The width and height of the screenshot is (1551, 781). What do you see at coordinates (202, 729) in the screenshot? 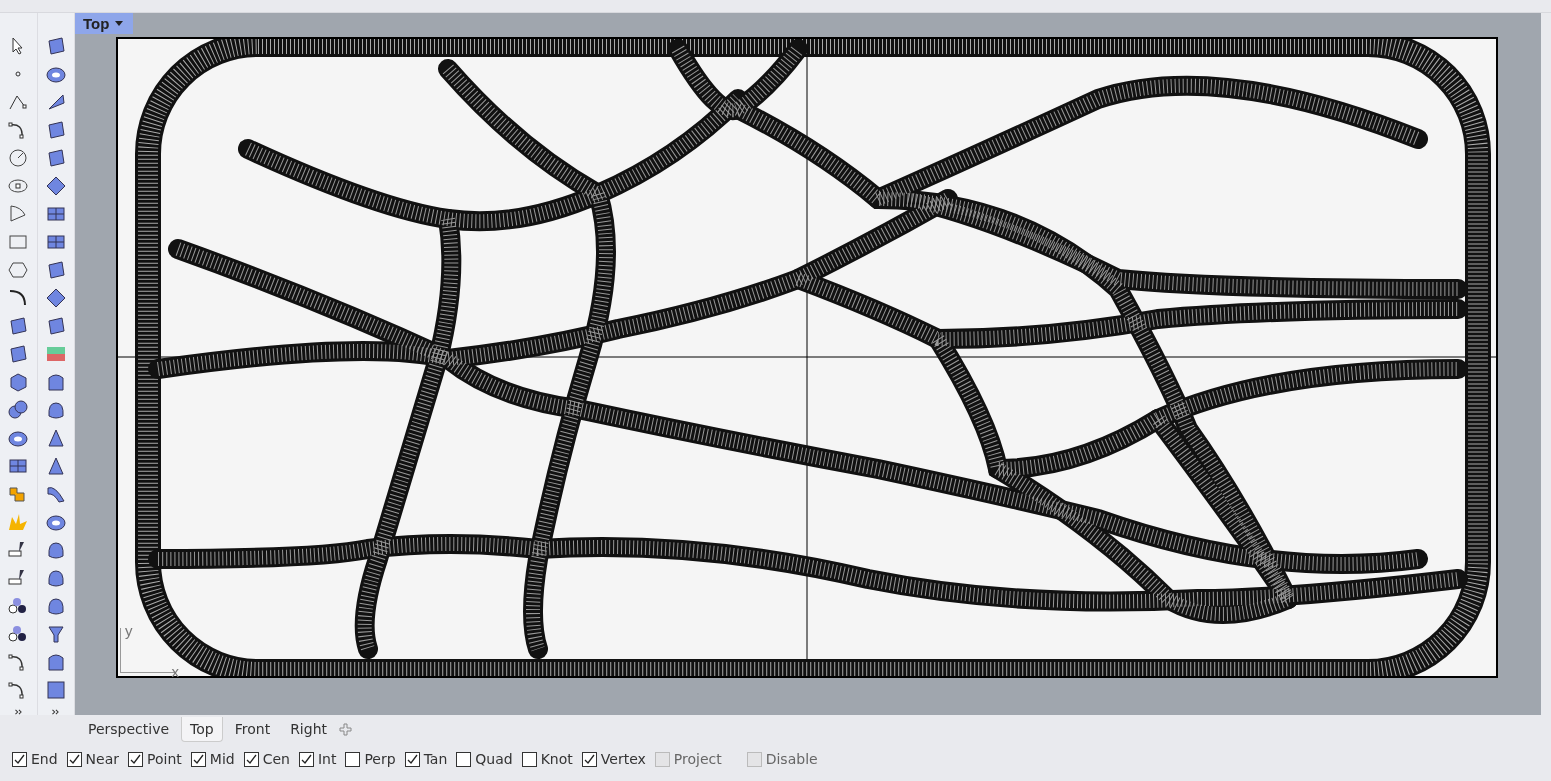
I see `view-tab: Top` at bounding box center [202, 729].